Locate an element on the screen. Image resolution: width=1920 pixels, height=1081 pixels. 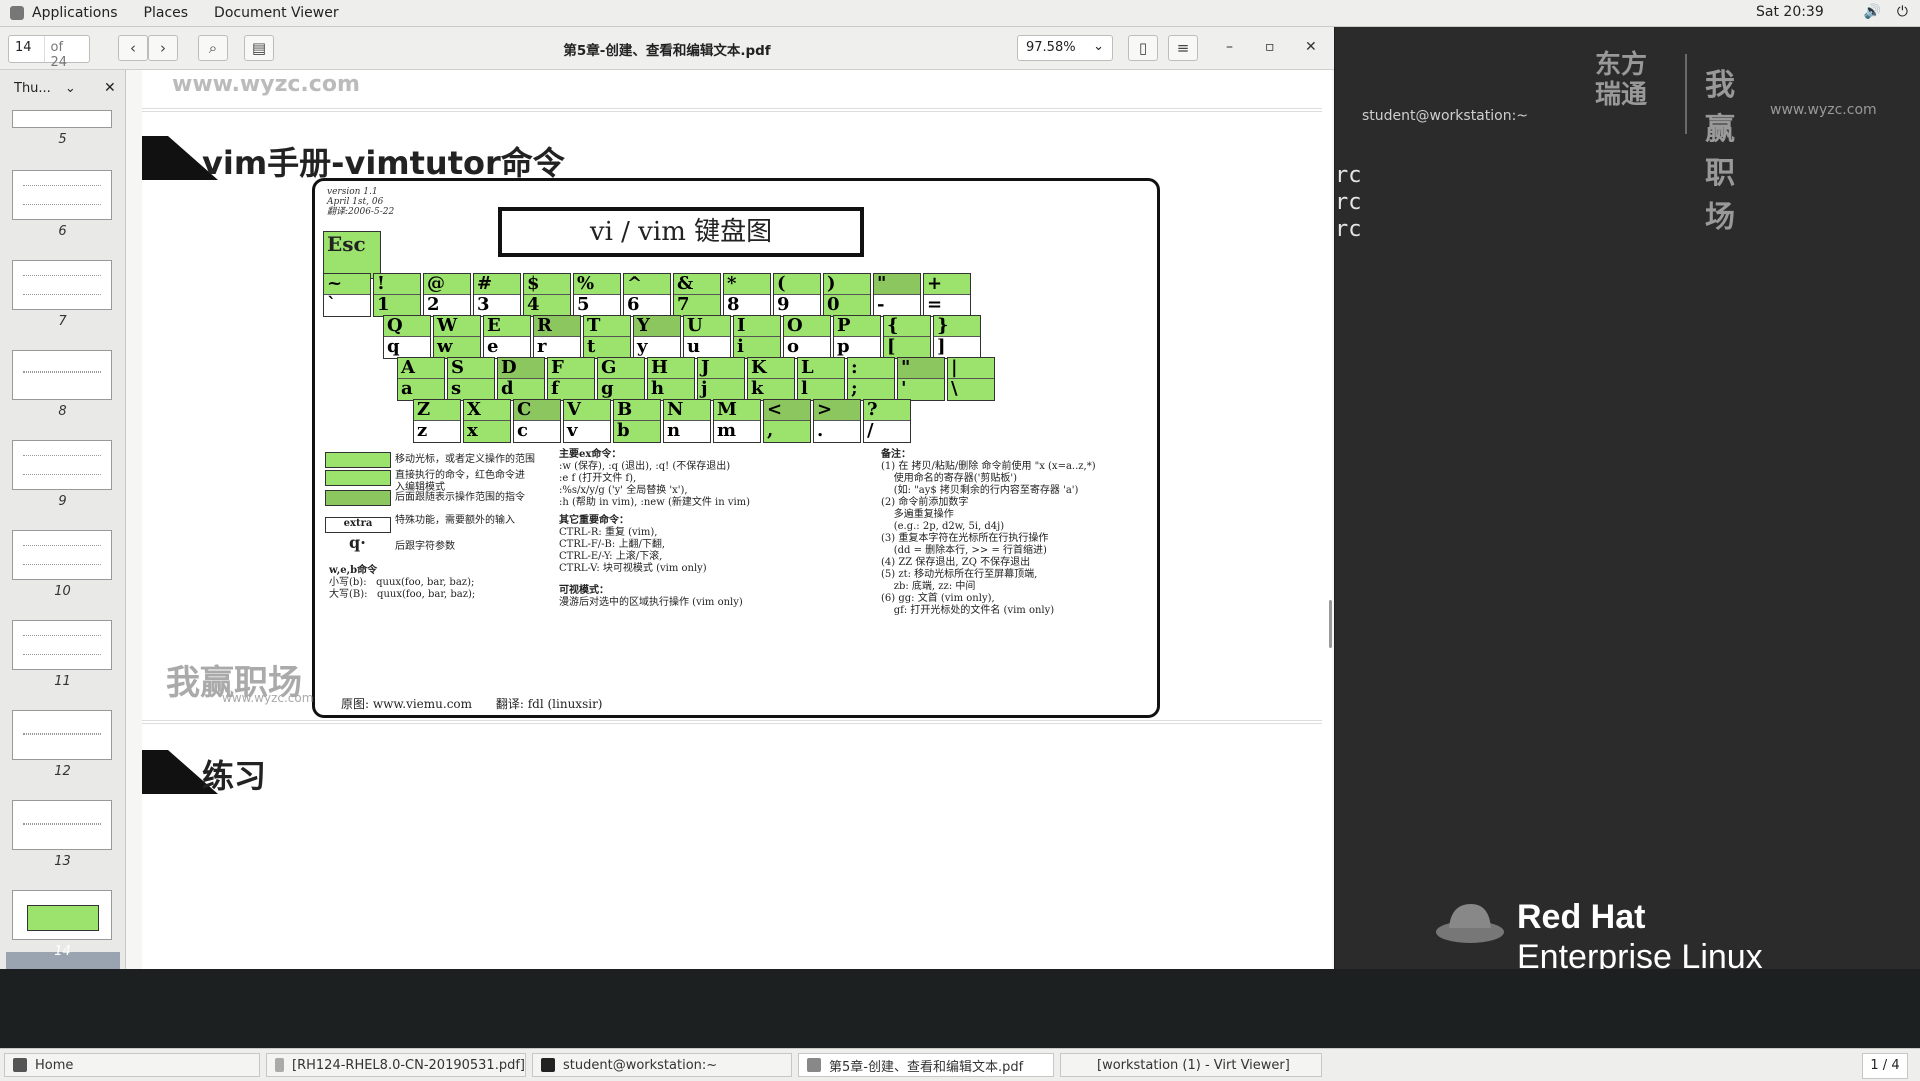
keyboard-key: Nn is located at coordinates (687, 421).